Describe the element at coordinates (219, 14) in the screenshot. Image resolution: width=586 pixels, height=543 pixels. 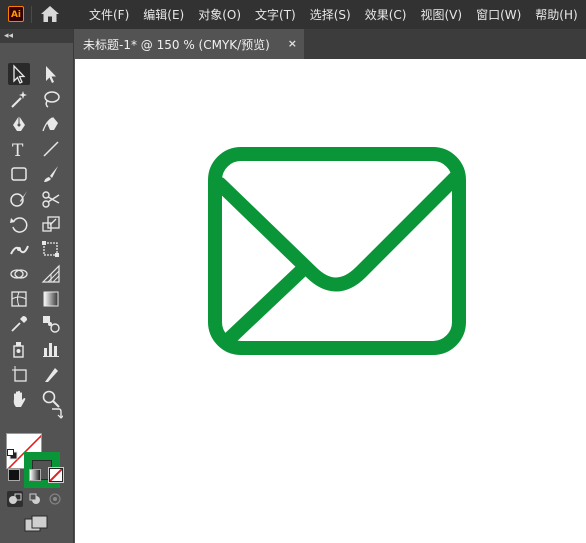
I see `menu-object: 对象(O)` at that location.